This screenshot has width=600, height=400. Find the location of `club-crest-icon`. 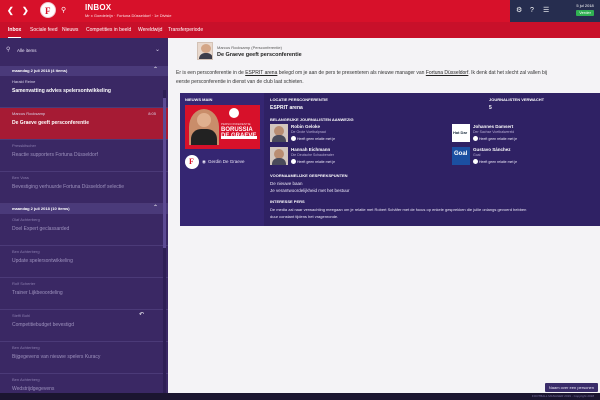

club-crest-icon is located at coordinates (234, 113).